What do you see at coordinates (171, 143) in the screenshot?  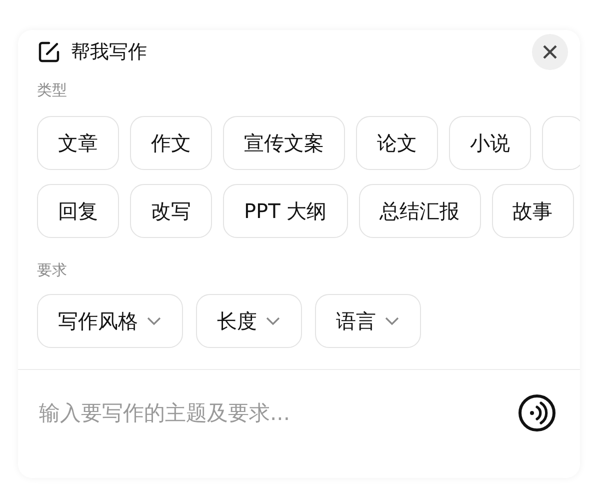 I see `type-chip: 作文` at bounding box center [171, 143].